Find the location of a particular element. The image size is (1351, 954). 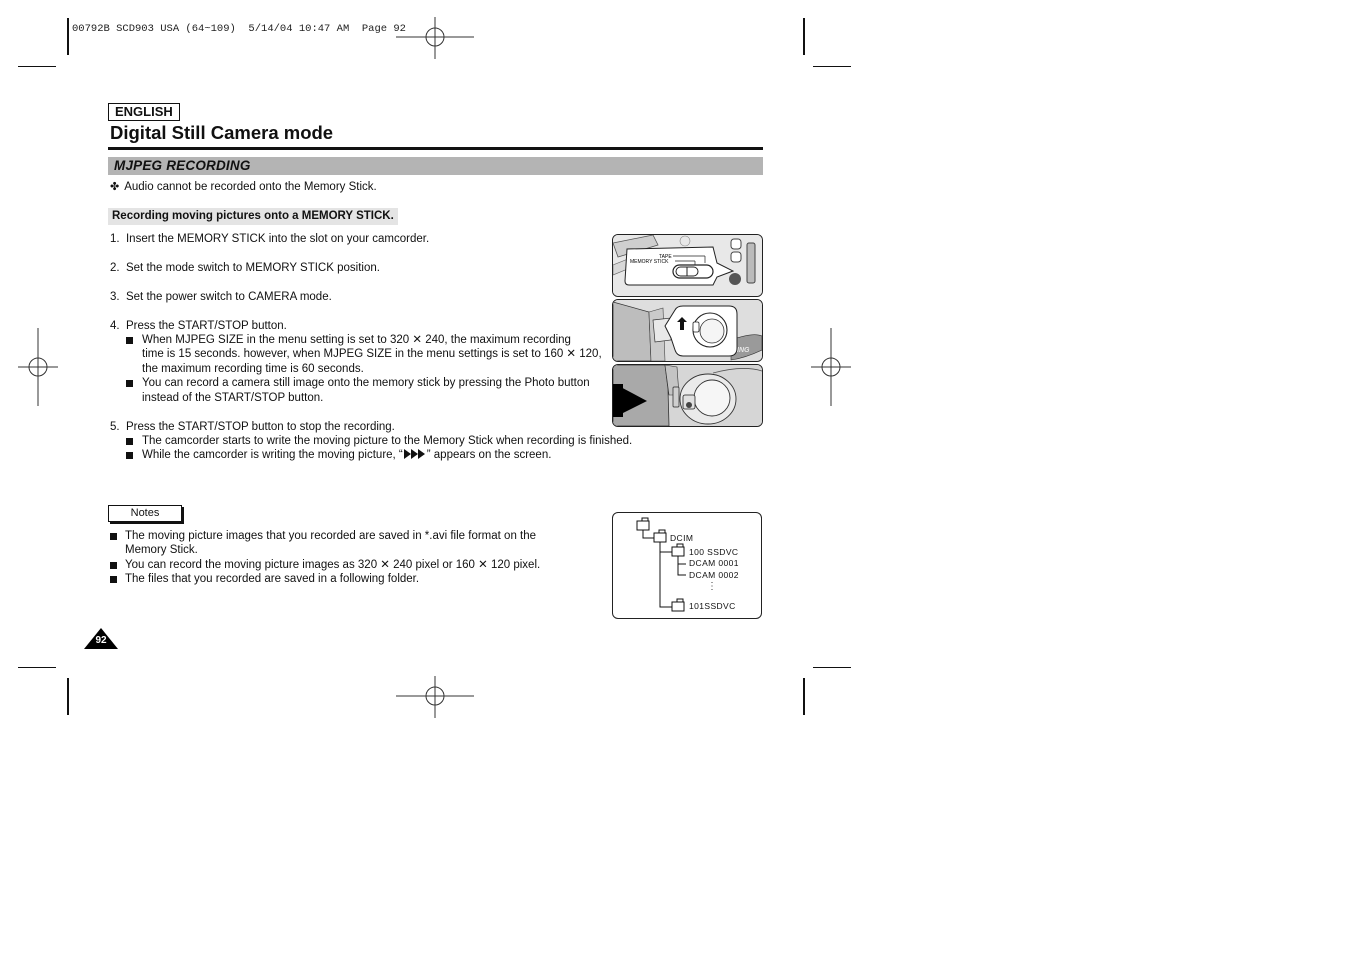

title-rule is located at coordinates (435, 148).